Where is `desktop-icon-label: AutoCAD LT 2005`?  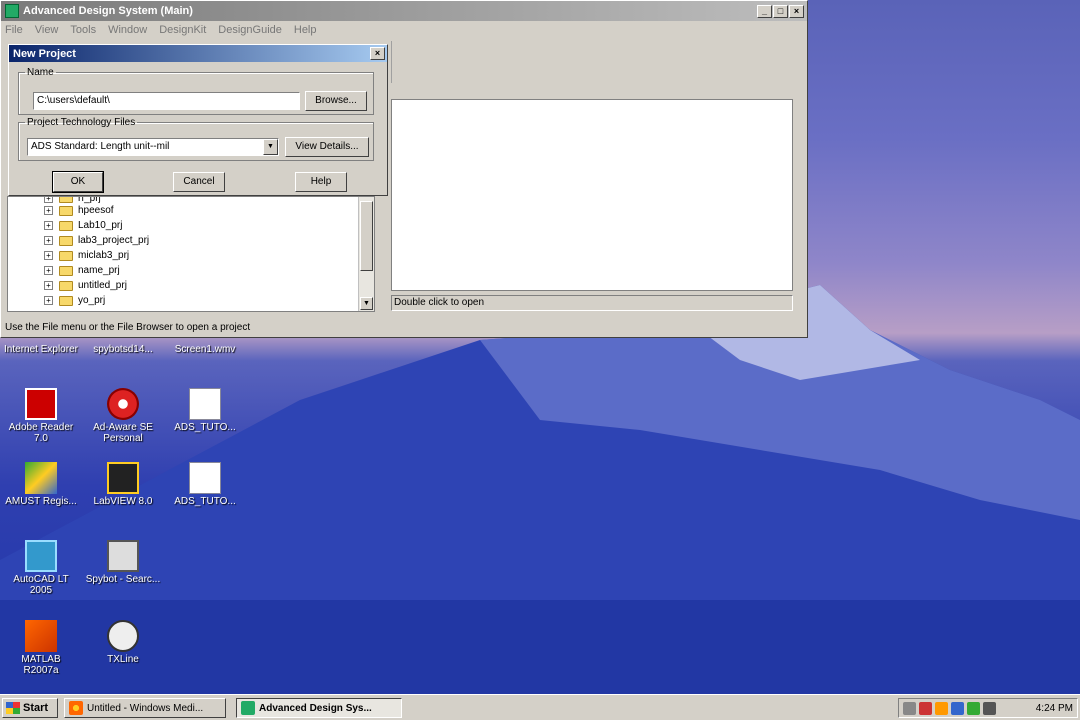
desktop-icon-label: AutoCAD LT 2005 is located at coordinates (41, 585).